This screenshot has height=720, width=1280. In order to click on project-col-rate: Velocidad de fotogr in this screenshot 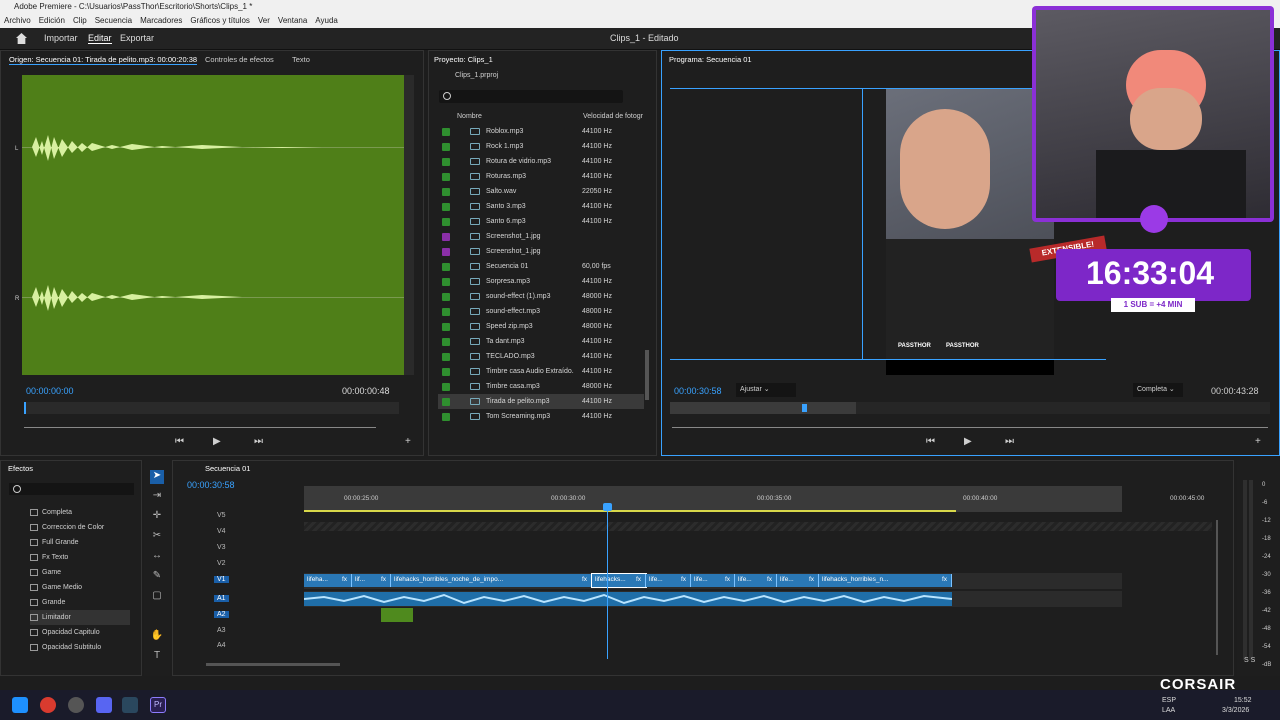, I will do `click(613, 116)`.